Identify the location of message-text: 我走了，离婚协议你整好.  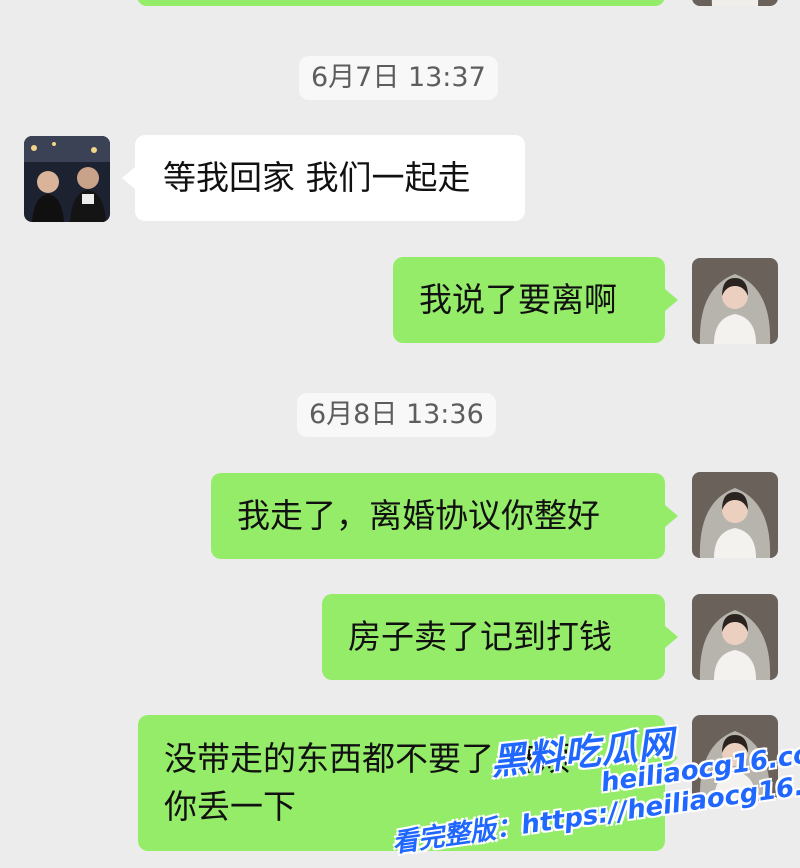
(418, 515).